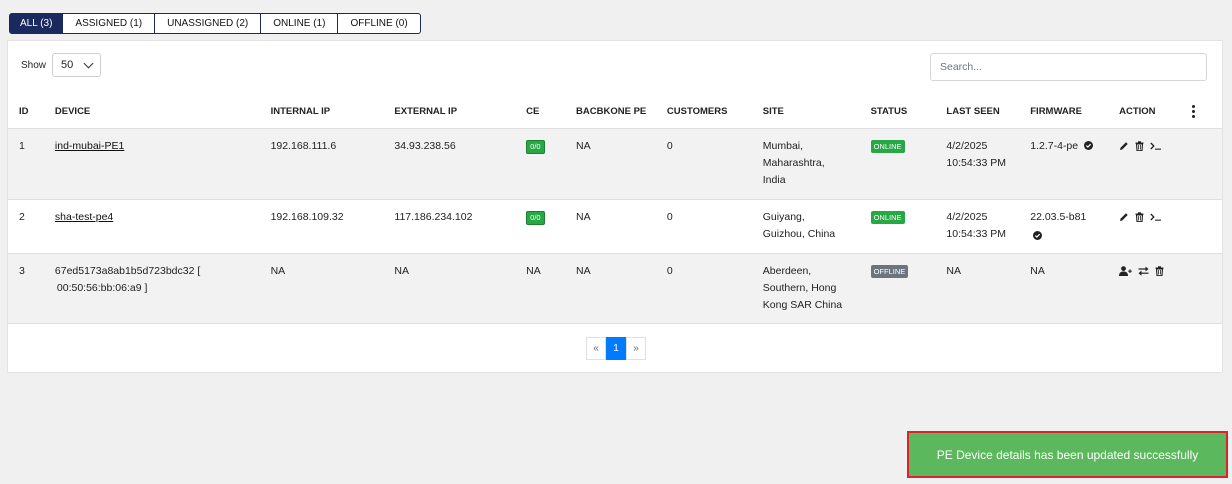  What do you see at coordinates (988, 112) in the screenshot?
I see `col-last-seen: LAST SEEN` at bounding box center [988, 112].